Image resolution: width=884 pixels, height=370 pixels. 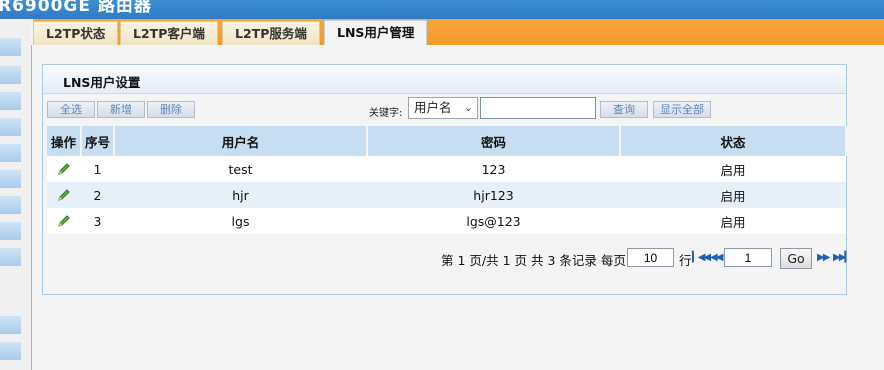 What do you see at coordinates (433, 107) in the screenshot?
I see `keyword-field-value: 用户名` at bounding box center [433, 107].